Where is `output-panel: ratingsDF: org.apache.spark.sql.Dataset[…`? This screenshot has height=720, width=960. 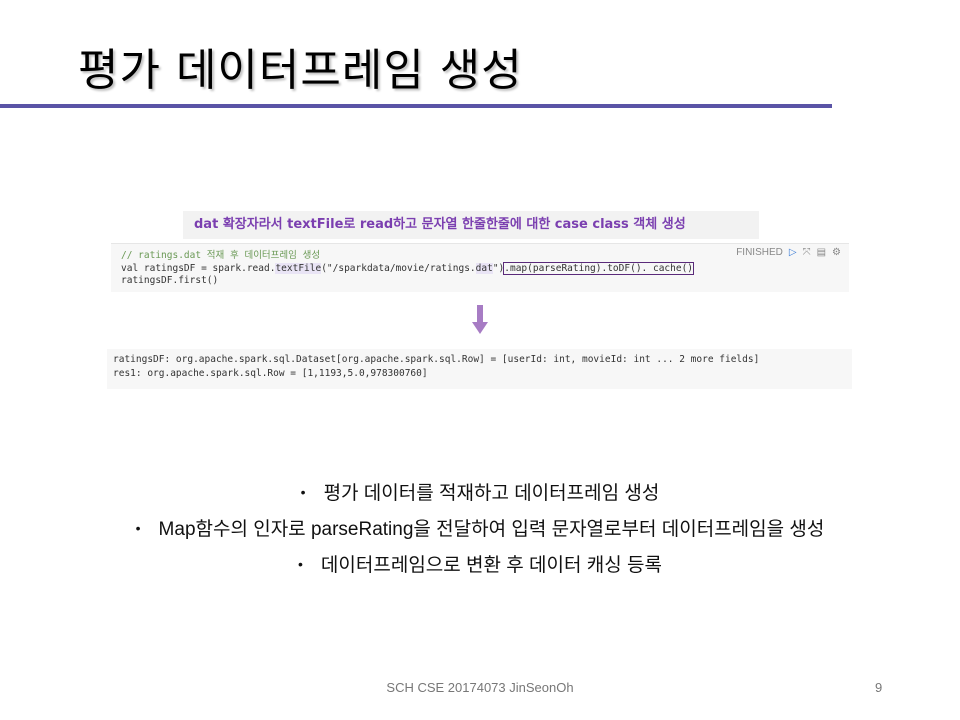 output-panel: ratingsDF: org.apache.spark.sql.Dataset[… is located at coordinates (479, 369).